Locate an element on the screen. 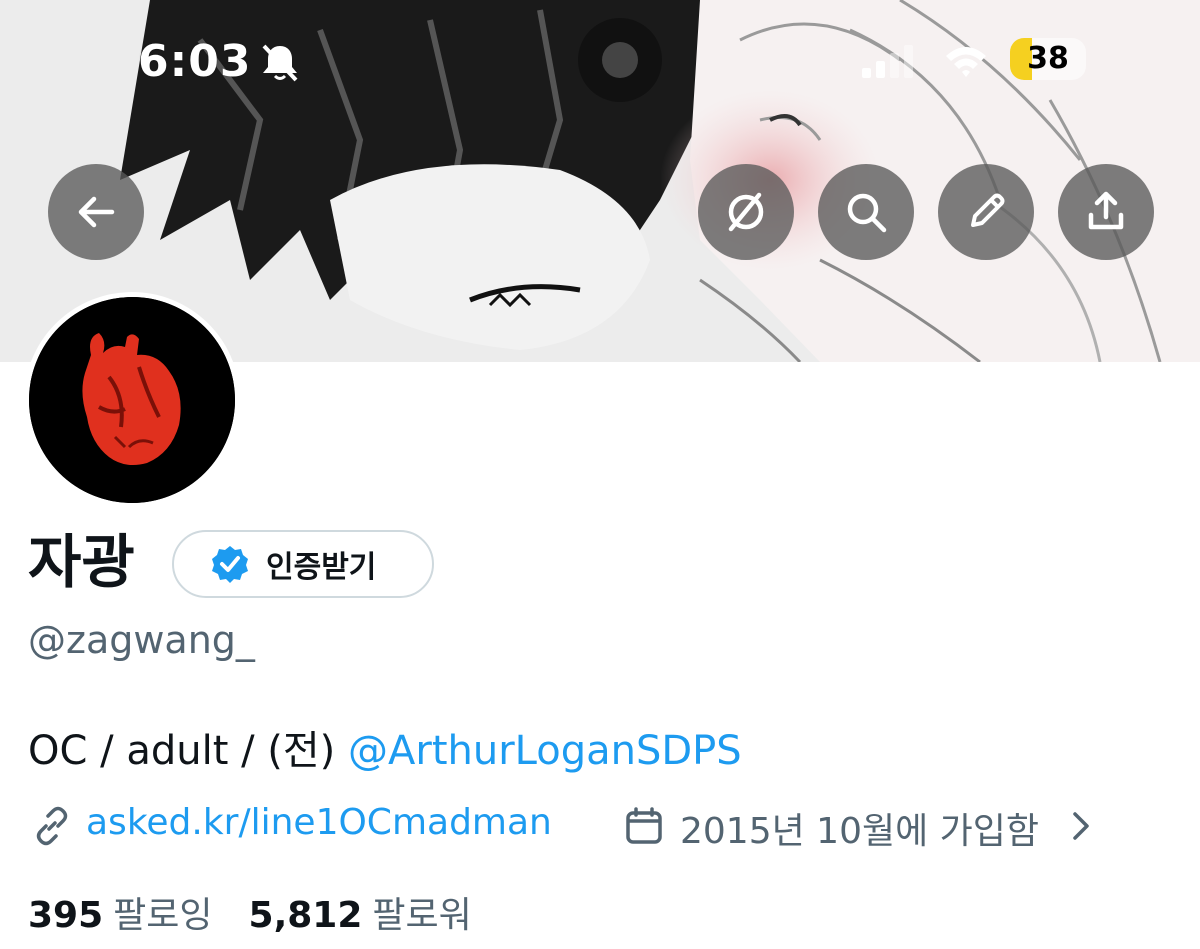 The image size is (1200, 949). followers-count: 5,812 is located at coordinates (305, 915).